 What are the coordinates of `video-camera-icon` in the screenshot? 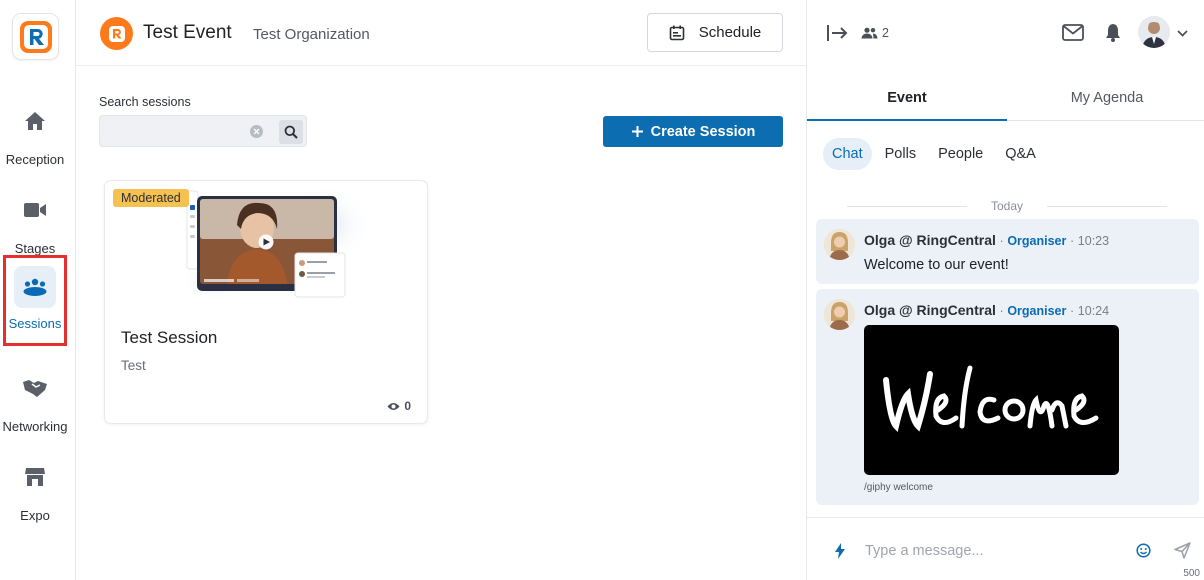 It's located at (35, 210).